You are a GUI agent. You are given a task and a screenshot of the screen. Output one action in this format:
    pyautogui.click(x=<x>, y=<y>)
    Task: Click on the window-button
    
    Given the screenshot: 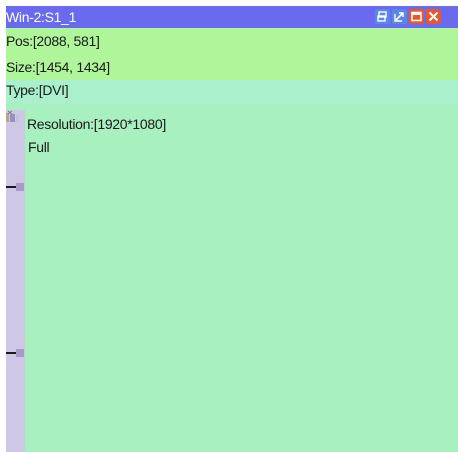 What is the action you would take?
    pyautogui.click(x=416, y=16)
    